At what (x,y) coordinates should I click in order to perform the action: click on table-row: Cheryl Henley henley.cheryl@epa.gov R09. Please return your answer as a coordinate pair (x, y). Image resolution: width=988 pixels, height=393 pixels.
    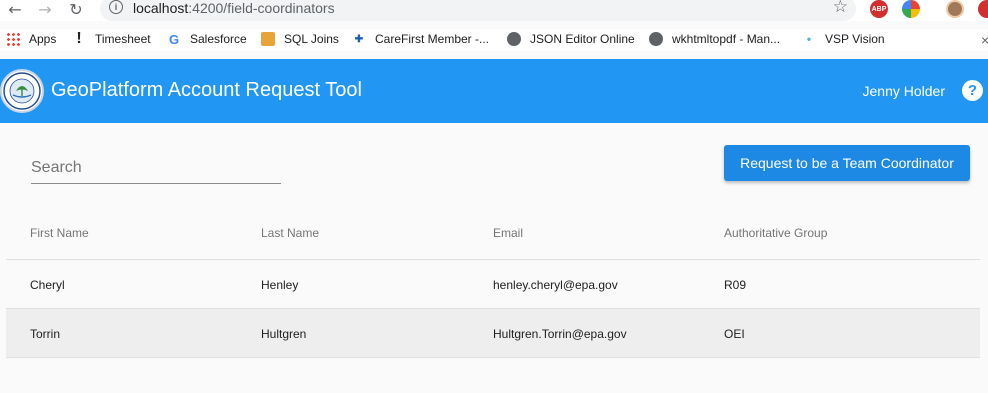
    Looking at the image, I should click on (493, 284).